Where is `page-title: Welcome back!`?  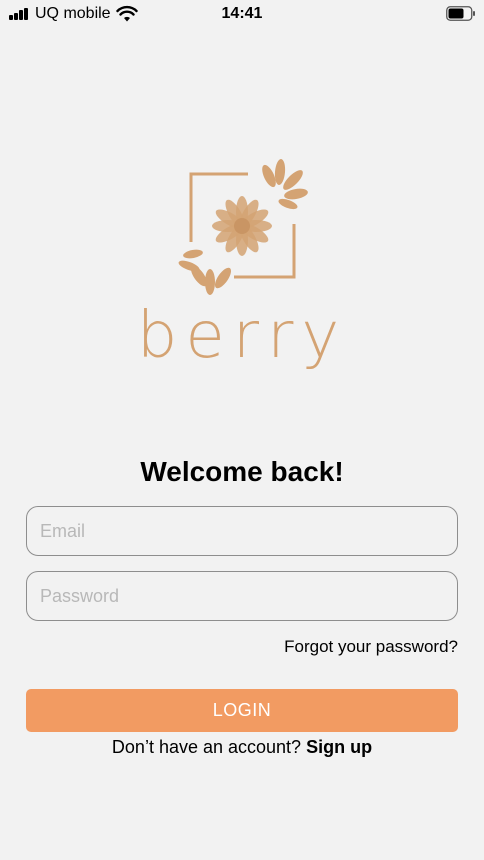
page-title: Welcome back! is located at coordinates (242, 471).